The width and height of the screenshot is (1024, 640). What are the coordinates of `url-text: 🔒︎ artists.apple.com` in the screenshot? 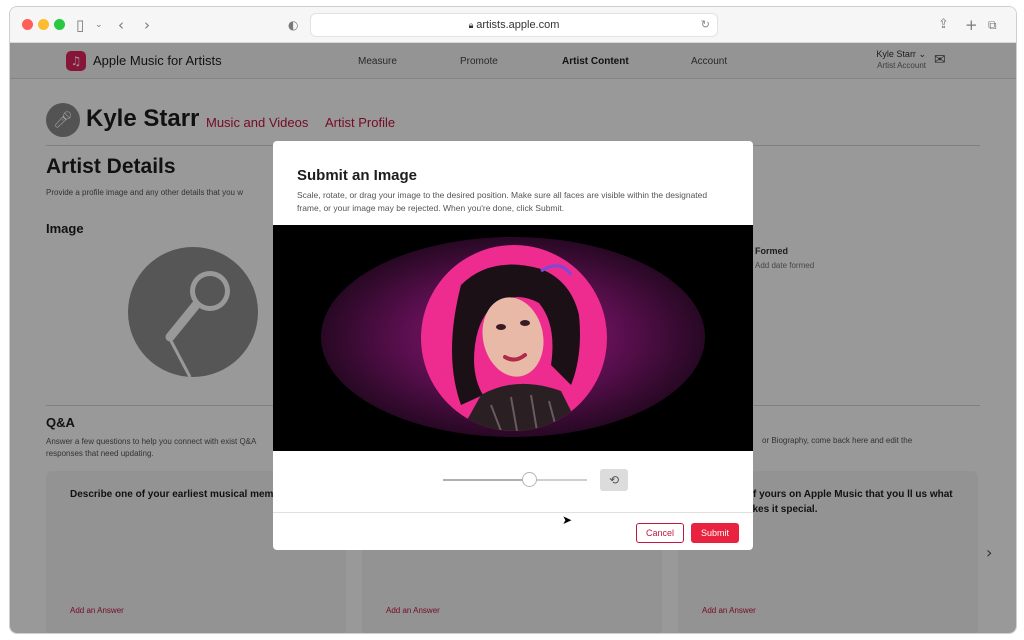 It's located at (514, 25).